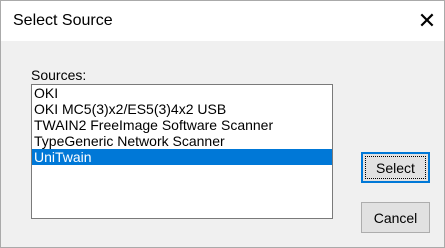  Describe the element at coordinates (182, 141) in the screenshot. I see `source-item: TypeGeneric Network Scanner` at that location.